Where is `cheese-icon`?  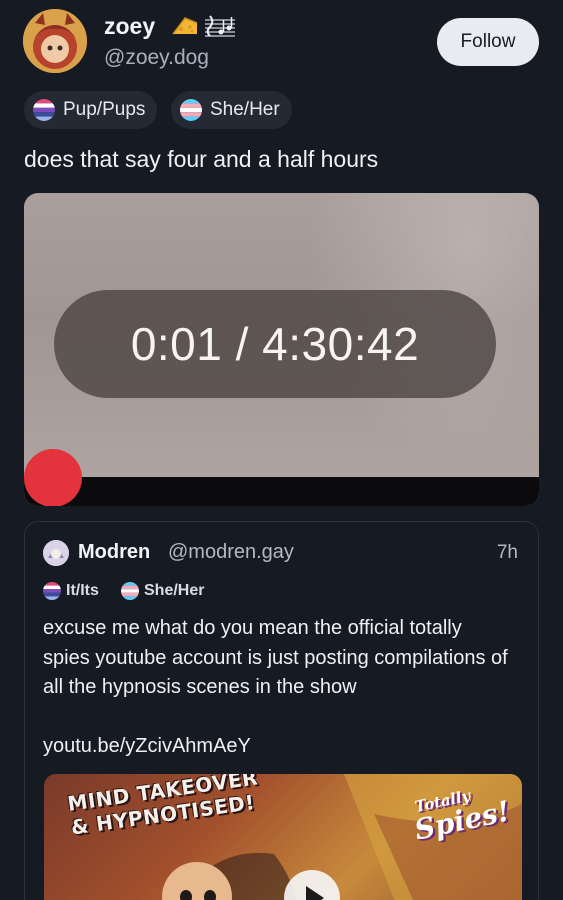
cheese-icon is located at coordinates (185, 26).